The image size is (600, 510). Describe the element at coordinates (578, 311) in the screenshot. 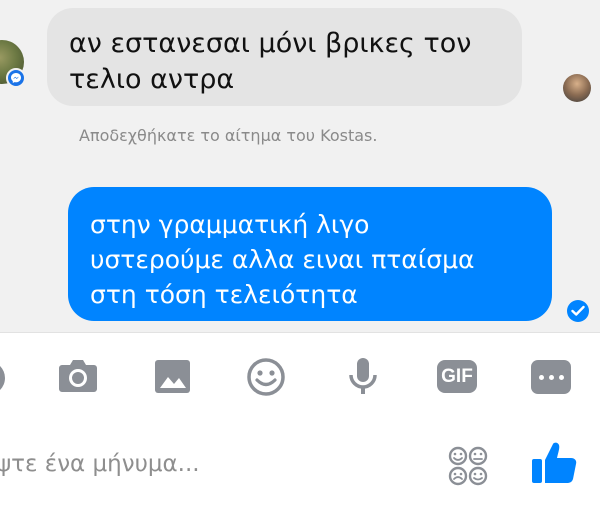

I see `delivered-check-icon` at that location.